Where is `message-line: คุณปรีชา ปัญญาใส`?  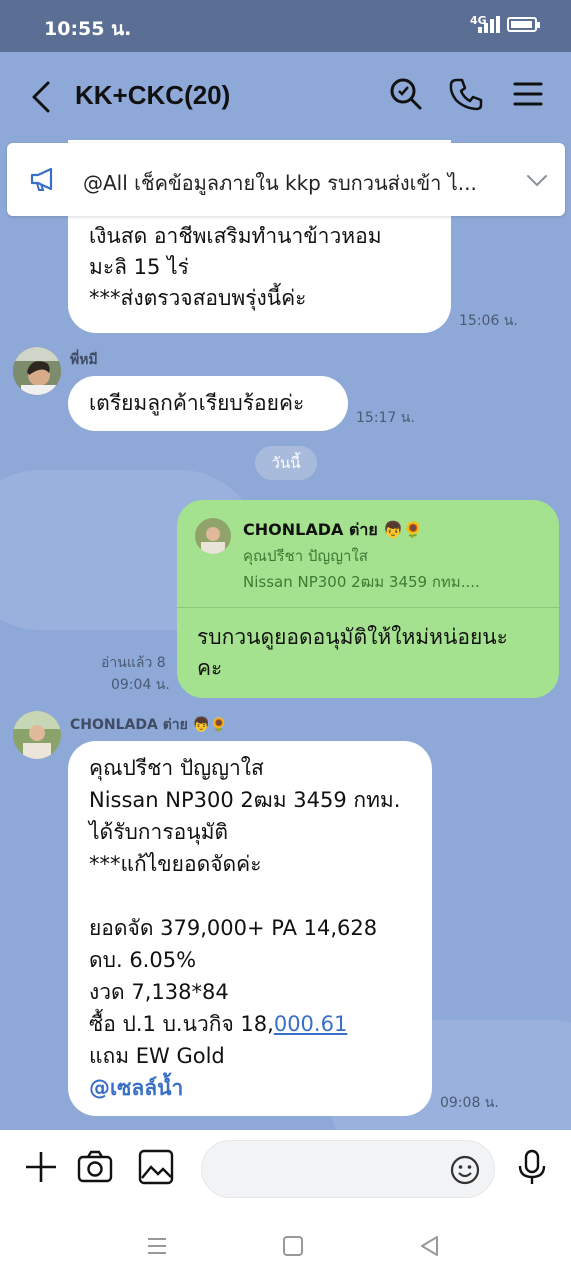 message-line: คุณปรีชา ปัญญาใส is located at coordinates (176, 768).